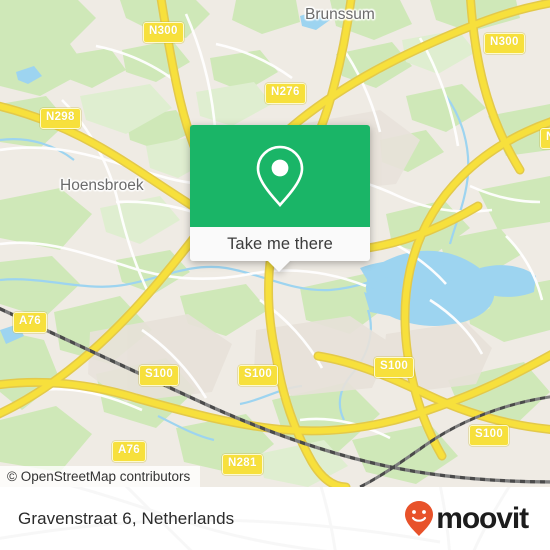 This screenshot has width=550, height=550. I want to click on location-callout-card: Take me there, so click(280, 198).